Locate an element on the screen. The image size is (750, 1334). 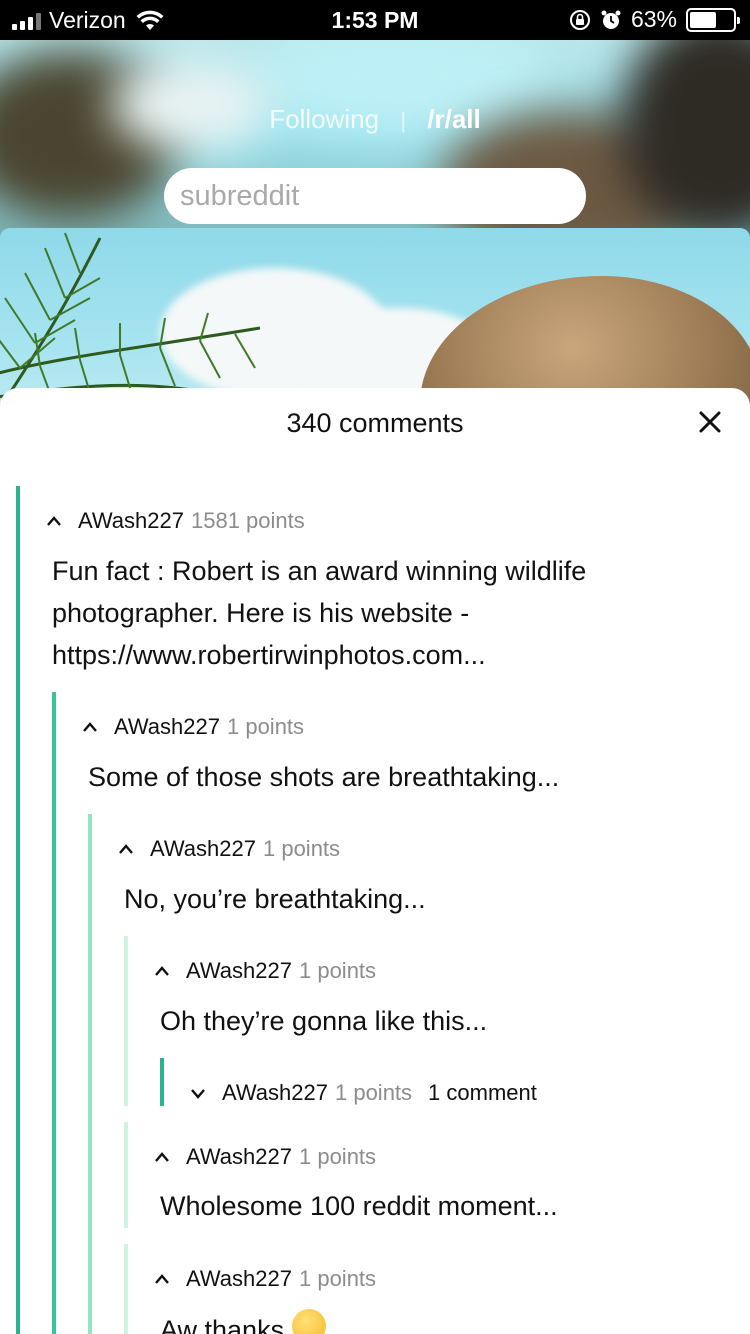
comment-points: 1581 points is located at coordinates (247, 520).